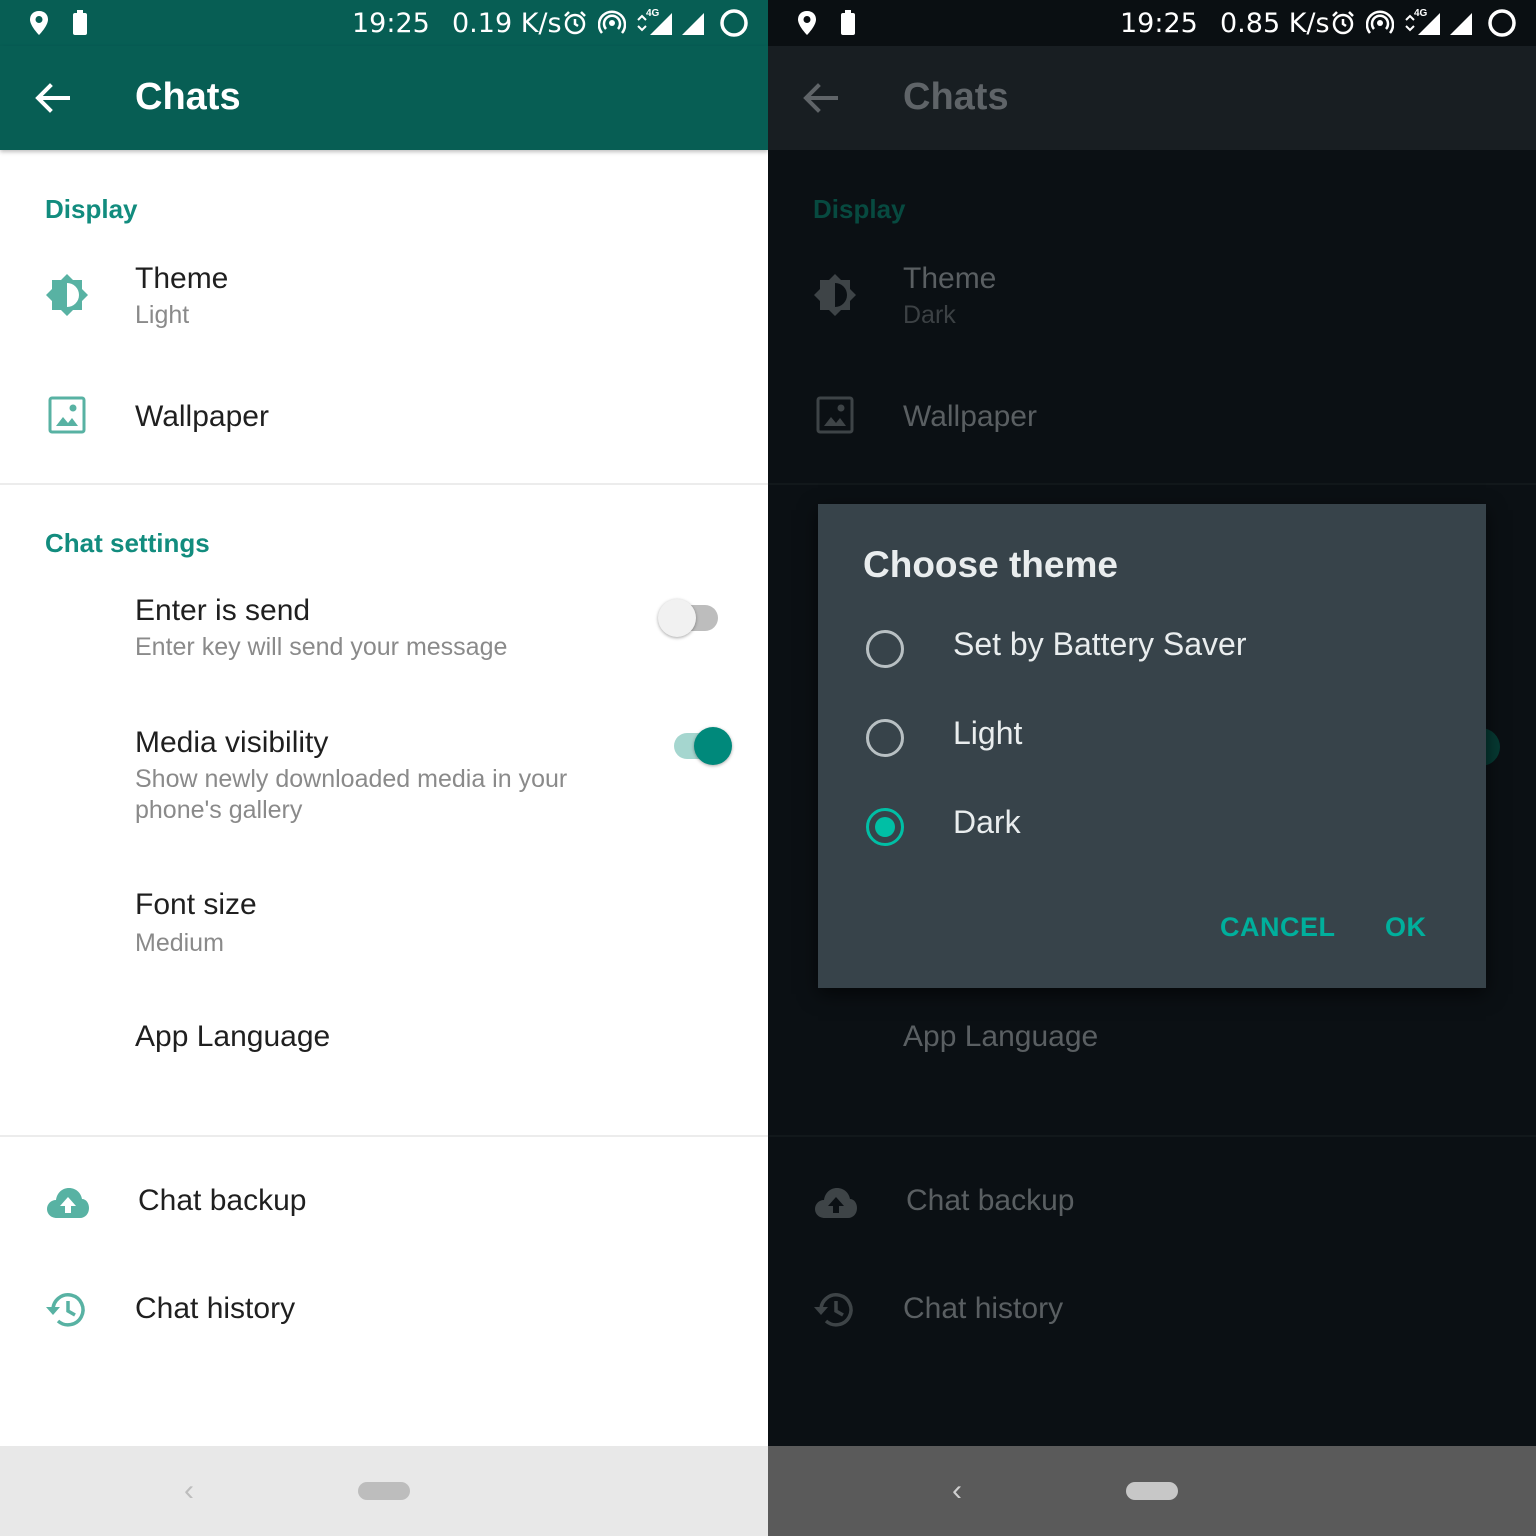 This screenshot has width=1536, height=1536. Describe the element at coordinates (321, 647) in the screenshot. I see `enter-is-send-description: Enter key will send your message` at that location.